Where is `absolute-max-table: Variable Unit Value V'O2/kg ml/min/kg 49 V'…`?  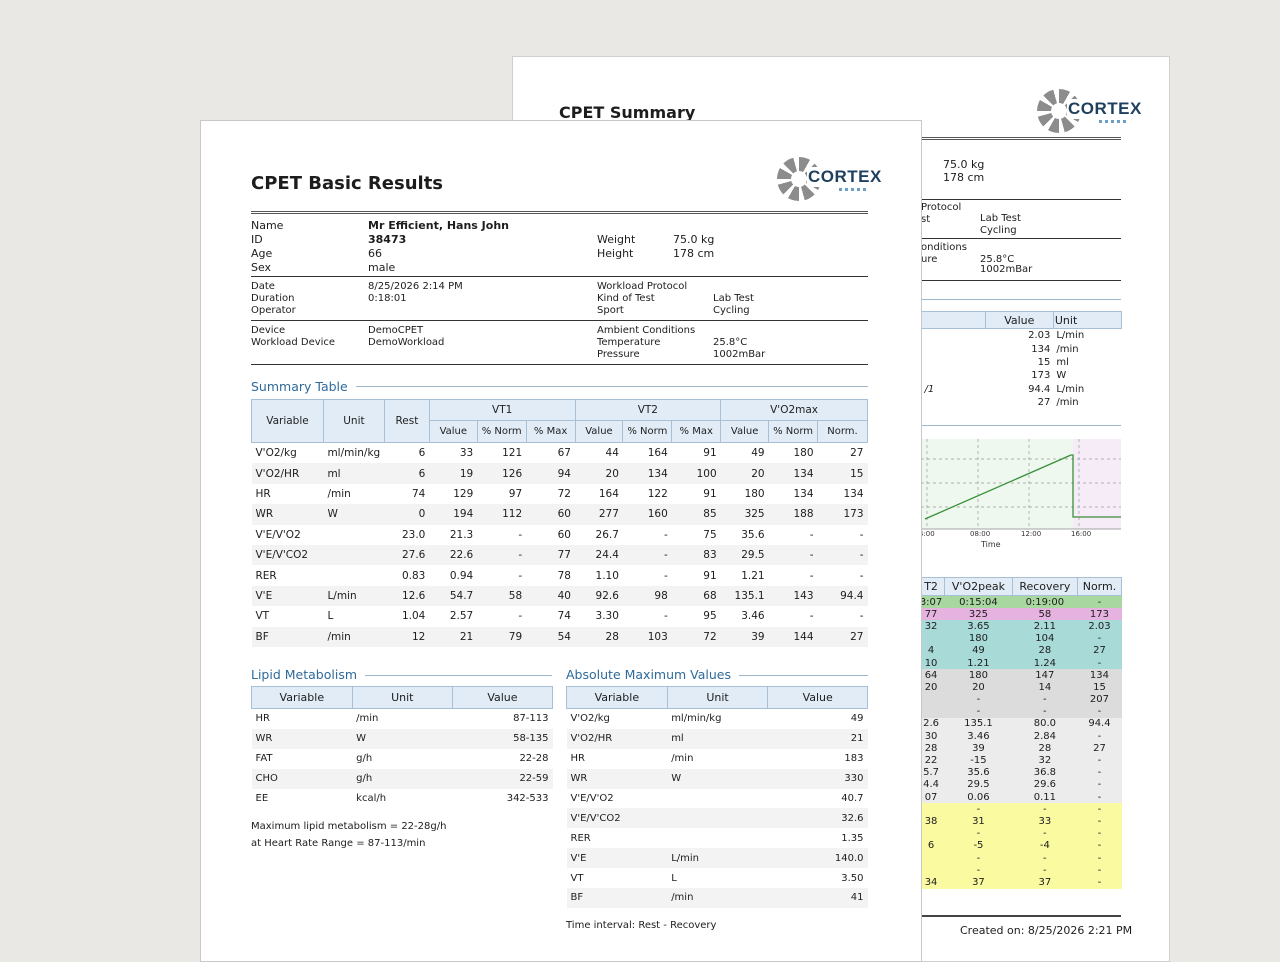 absolute-max-table: Variable Unit Value V'O2/kg ml/min/kg 49 V'… is located at coordinates (717, 797).